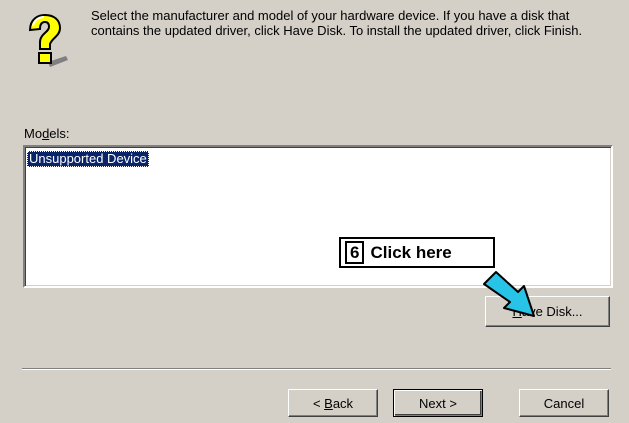  Describe the element at coordinates (333, 403) in the screenshot. I see `back-button: < Back` at that location.